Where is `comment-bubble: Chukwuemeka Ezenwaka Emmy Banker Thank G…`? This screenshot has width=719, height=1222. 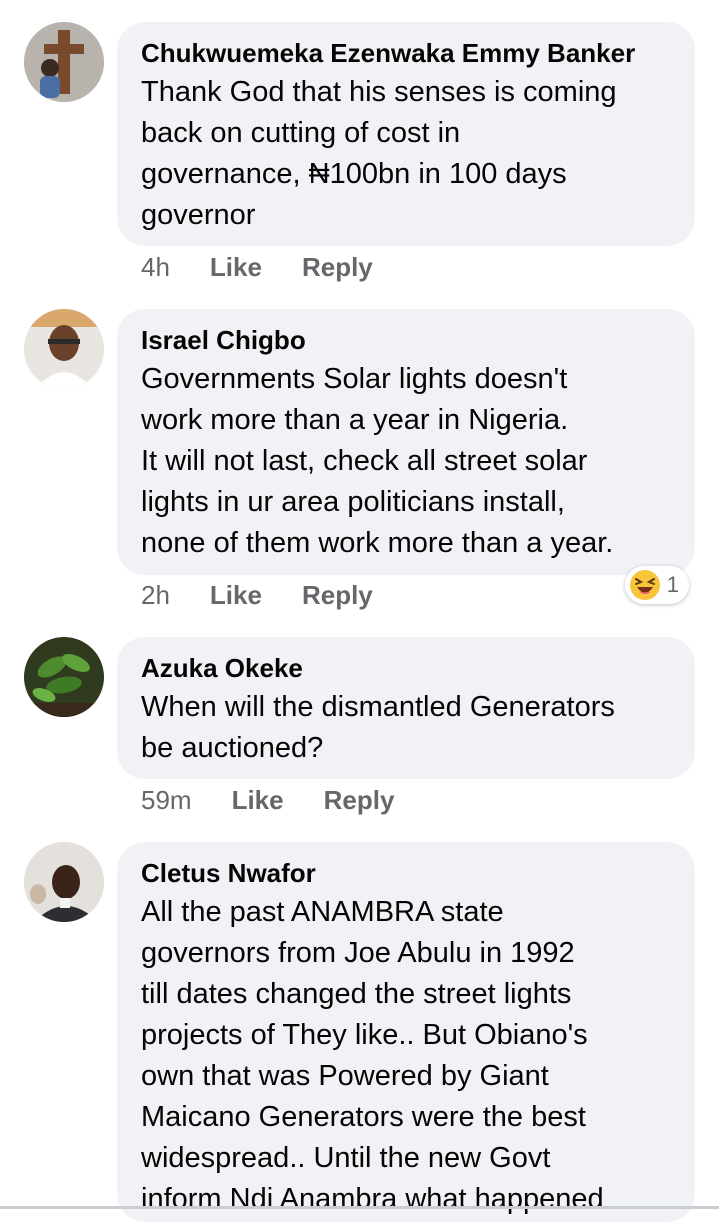 comment-bubble: Chukwuemeka Ezenwaka Emmy Banker Thank G… is located at coordinates (406, 134).